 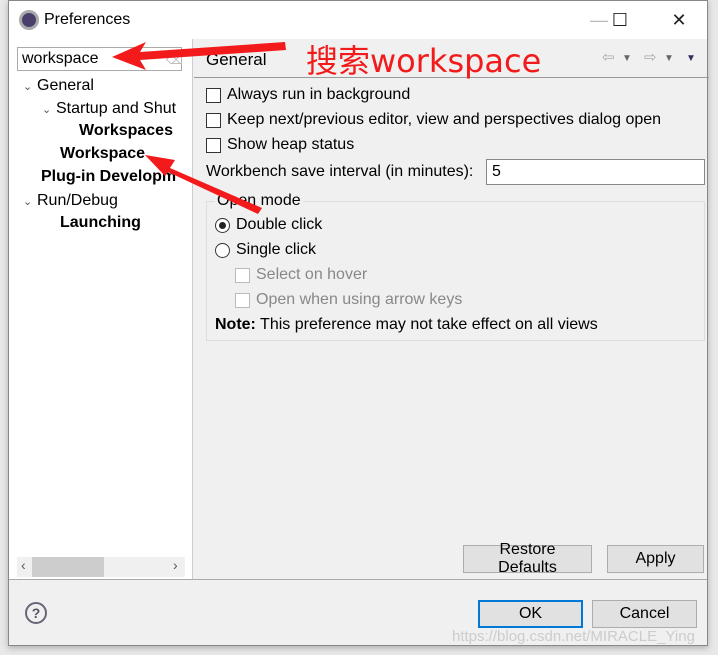 I want to click on annotation-arrows, so click(x=199, y=128).